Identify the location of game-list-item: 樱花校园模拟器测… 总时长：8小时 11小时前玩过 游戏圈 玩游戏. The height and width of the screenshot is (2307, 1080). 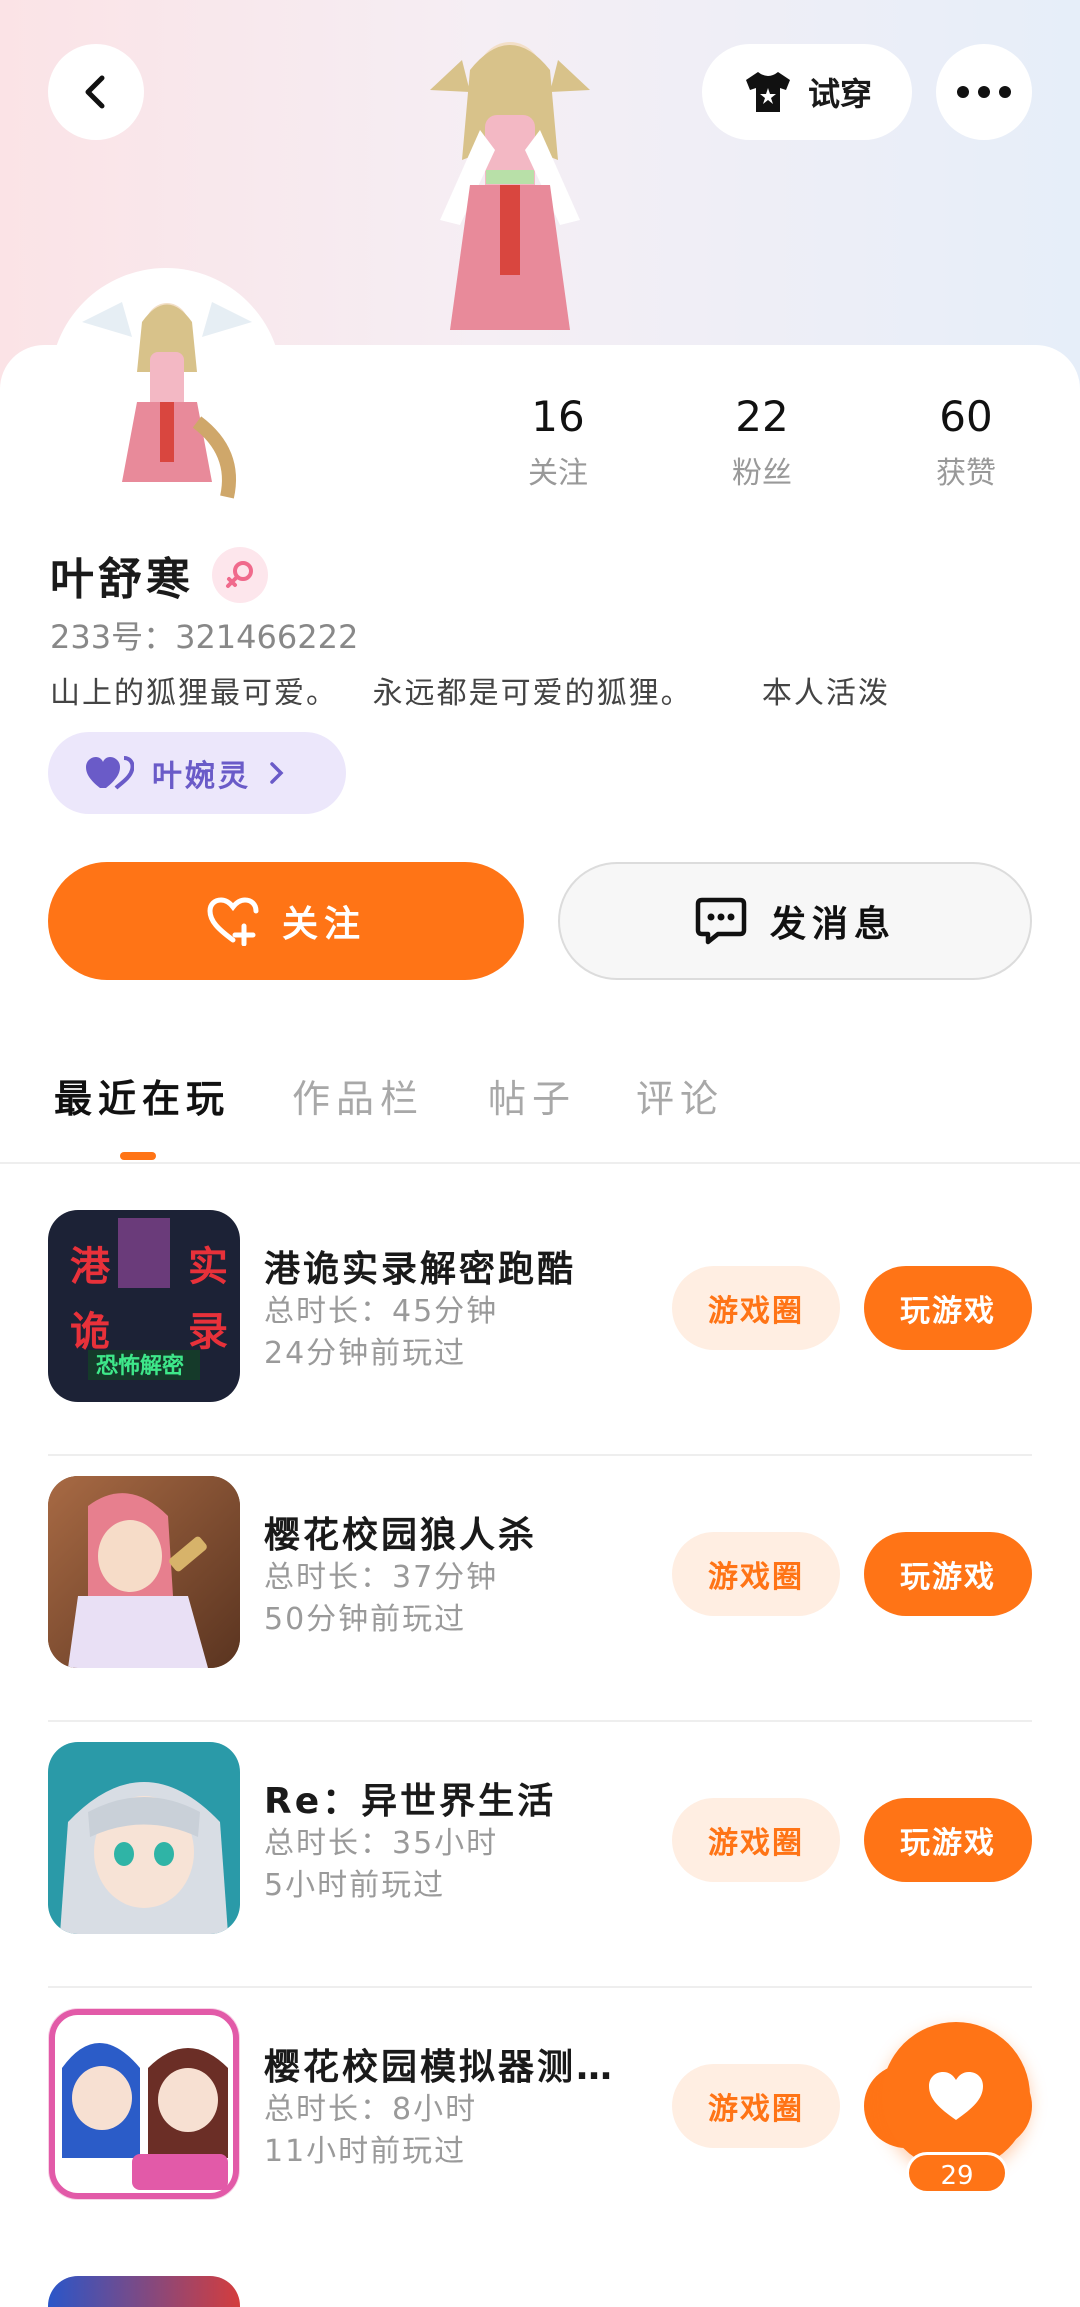
(540, 2121).